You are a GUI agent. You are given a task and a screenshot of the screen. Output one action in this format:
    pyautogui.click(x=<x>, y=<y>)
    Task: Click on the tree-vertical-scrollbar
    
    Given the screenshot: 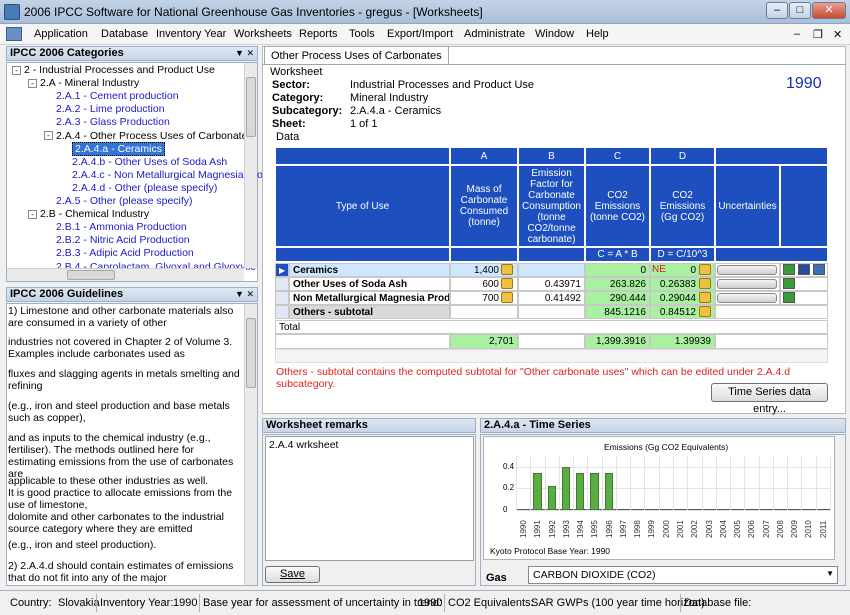 What is the action you would take?
    pyautogui.click(x=250, y=165)
    